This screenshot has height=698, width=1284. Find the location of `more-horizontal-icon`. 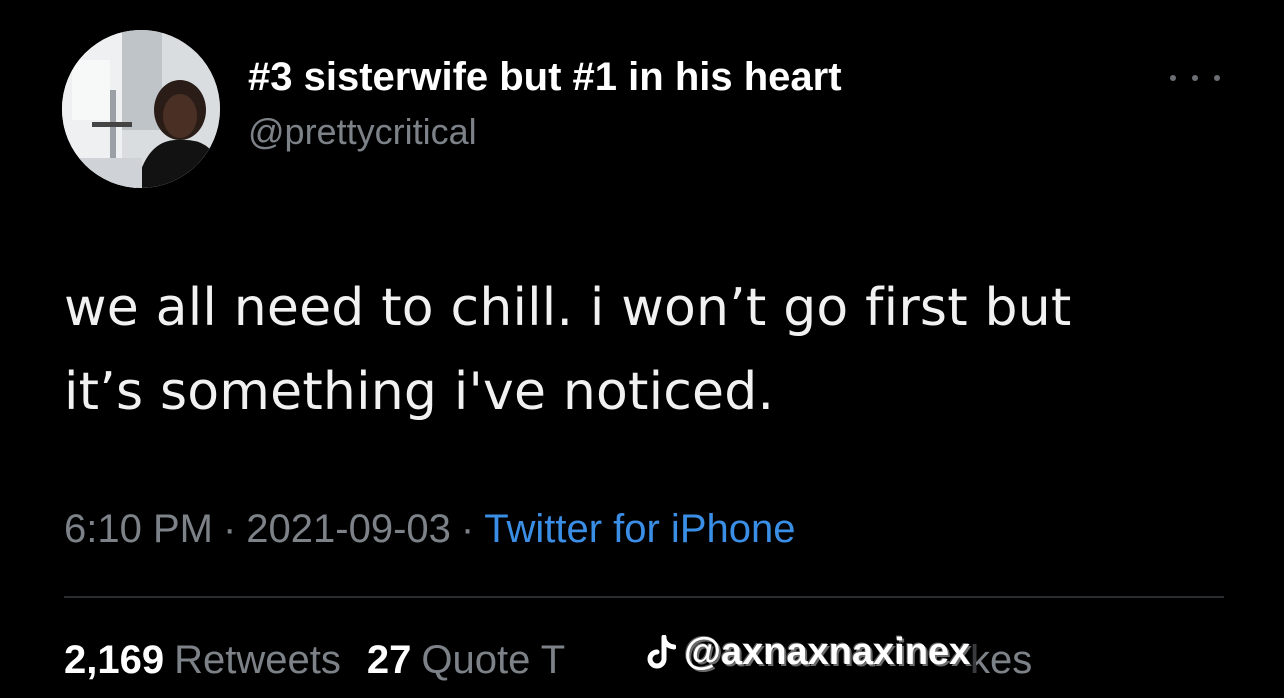

more-horizontal-icon is located at coordinates (1195, 78).